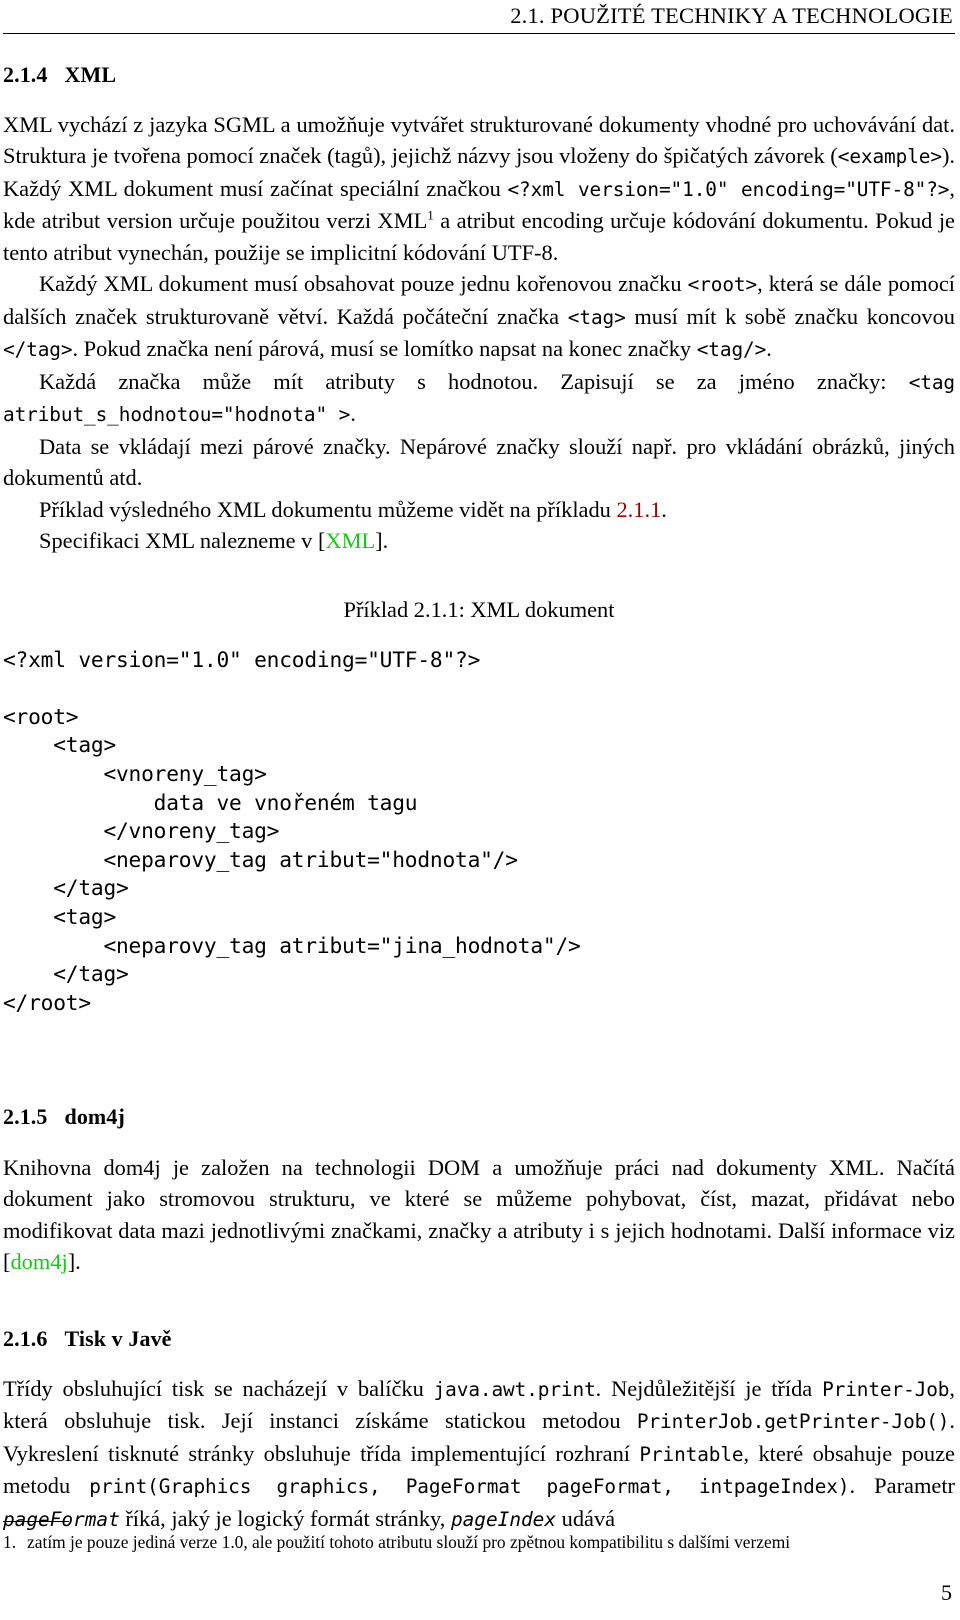  Describe the element at coordinates (25, 1117) in the screenshot. I see `heading-dom4j-number: 2.1.5` at that location.